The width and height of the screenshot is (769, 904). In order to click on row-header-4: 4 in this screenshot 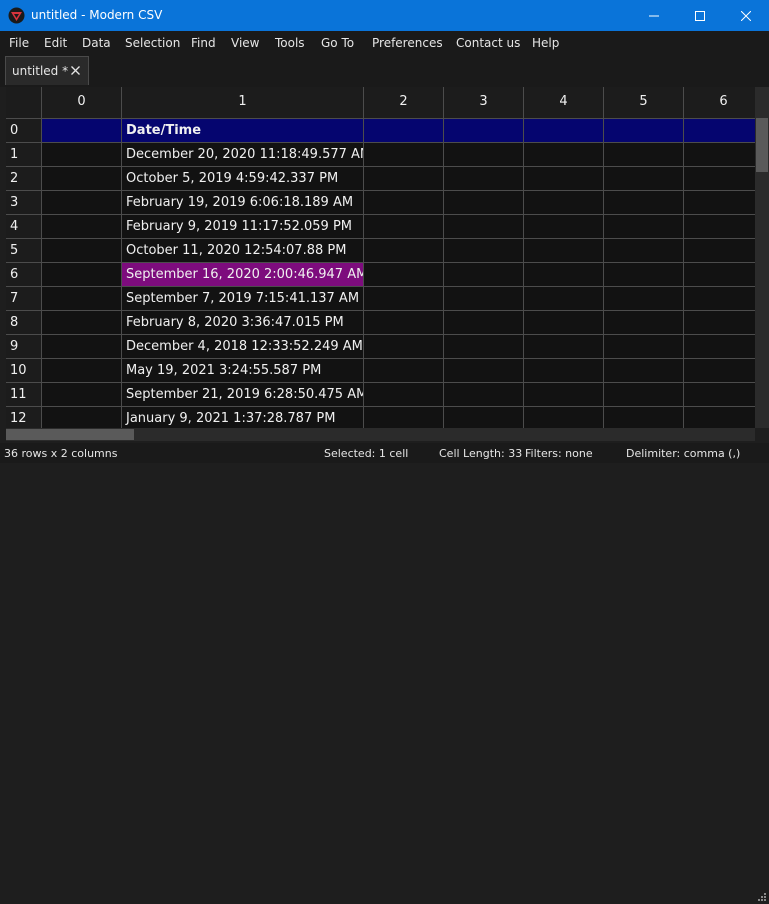, I will do `click(24, 227)`.